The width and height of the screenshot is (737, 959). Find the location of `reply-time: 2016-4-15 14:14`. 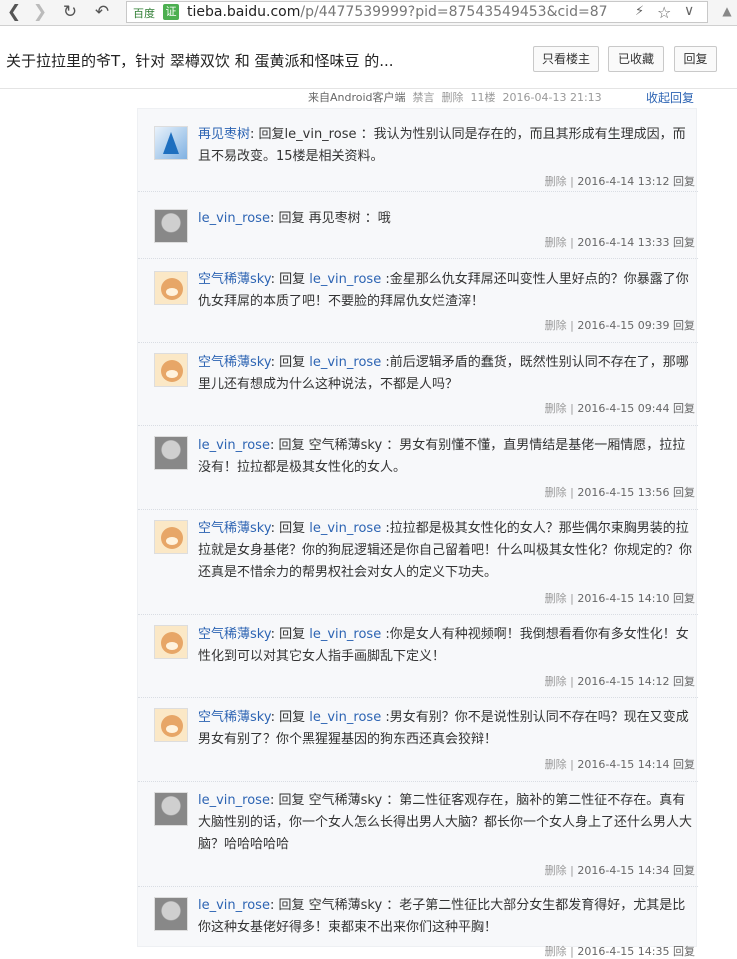

reply-time: 2016-4-15 14:14 is located at coordinates (623, 764).